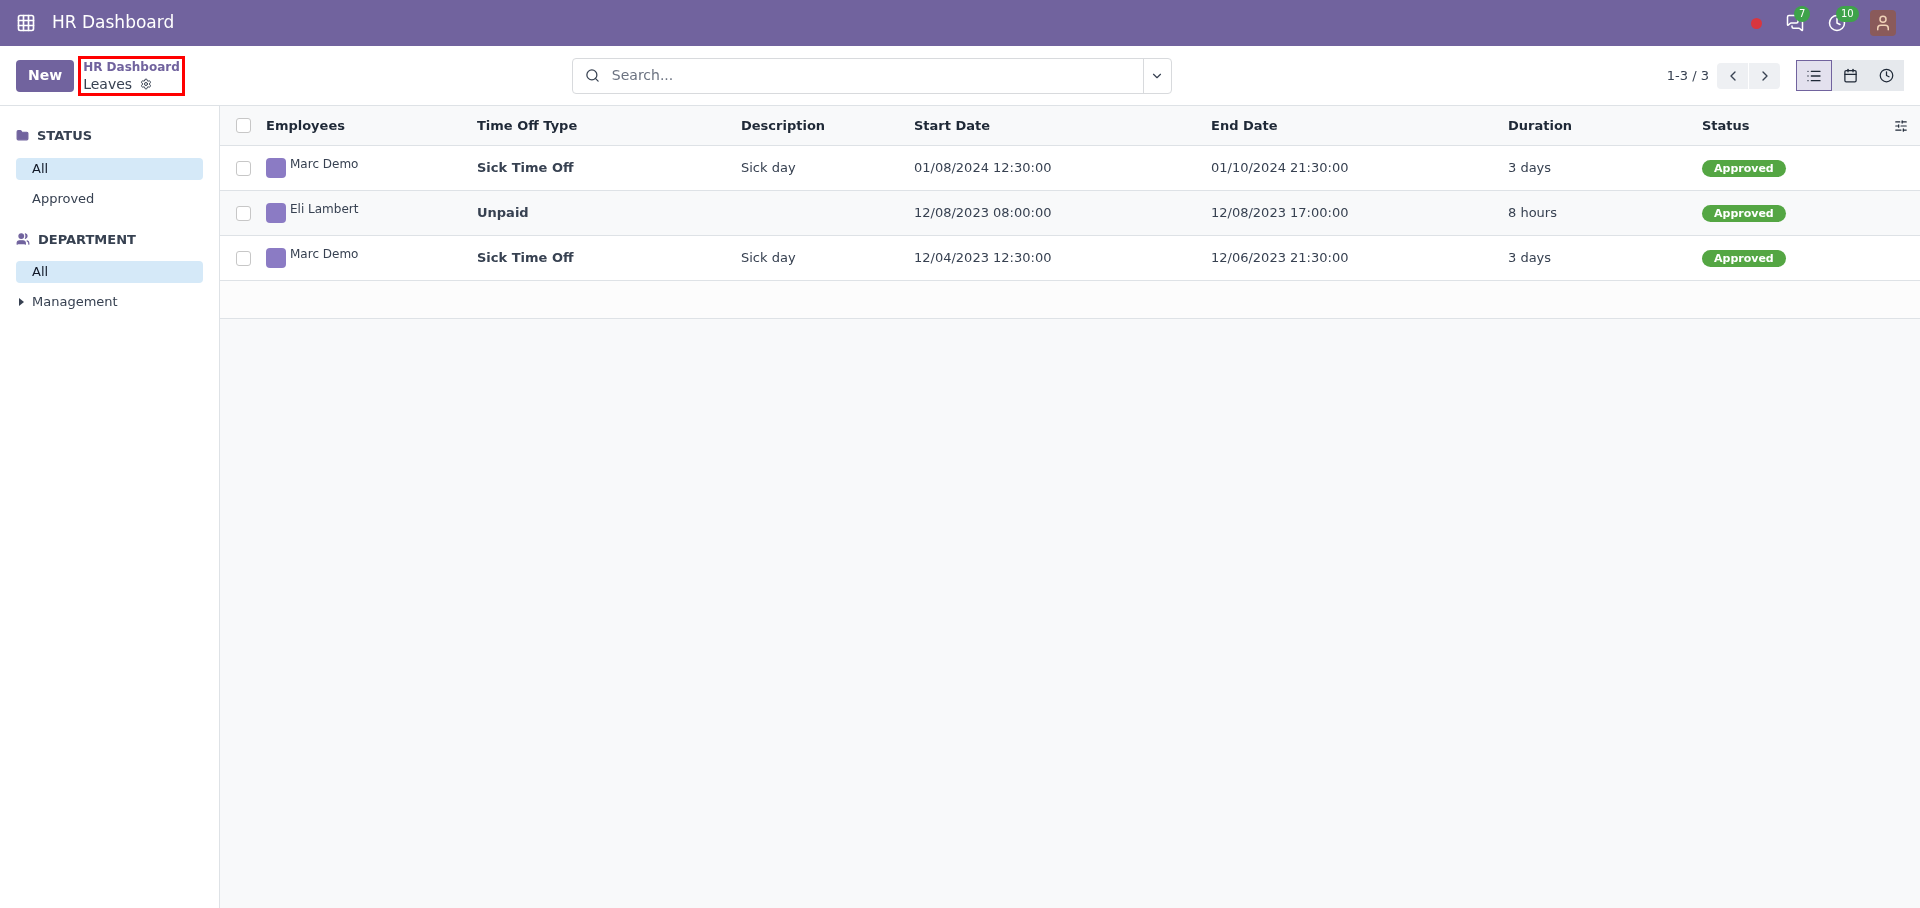  I want to click on table-row: Marc Demo Sick Time Off Sick day 12/04/2023 12:30:00 12/06/2023 21:30:00 3 days Approved, so click(1070, 258).